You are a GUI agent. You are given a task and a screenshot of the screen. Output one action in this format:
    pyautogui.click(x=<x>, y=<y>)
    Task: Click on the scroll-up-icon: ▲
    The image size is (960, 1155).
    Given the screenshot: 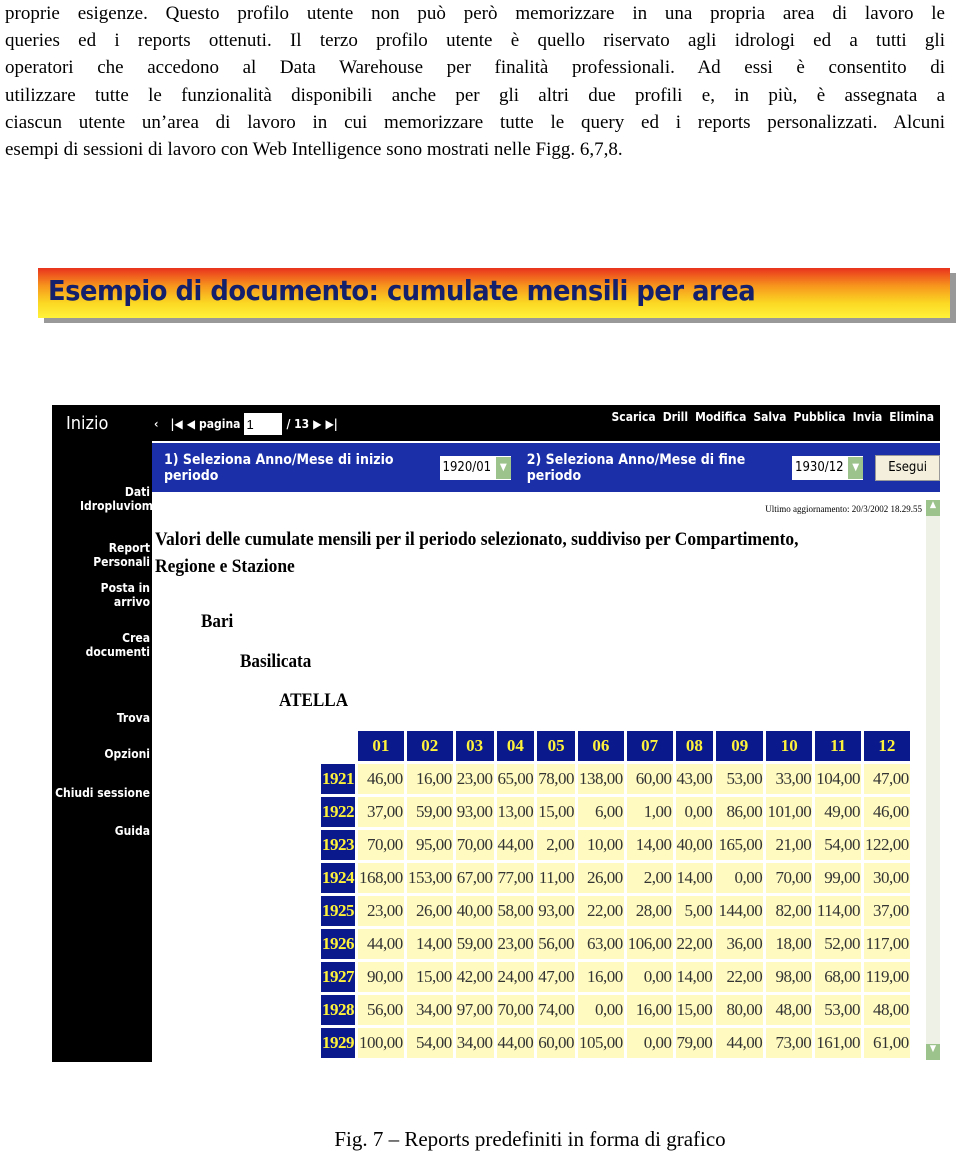 What is the action you would take?
    pyautogui.click(x=933, y=508)
    